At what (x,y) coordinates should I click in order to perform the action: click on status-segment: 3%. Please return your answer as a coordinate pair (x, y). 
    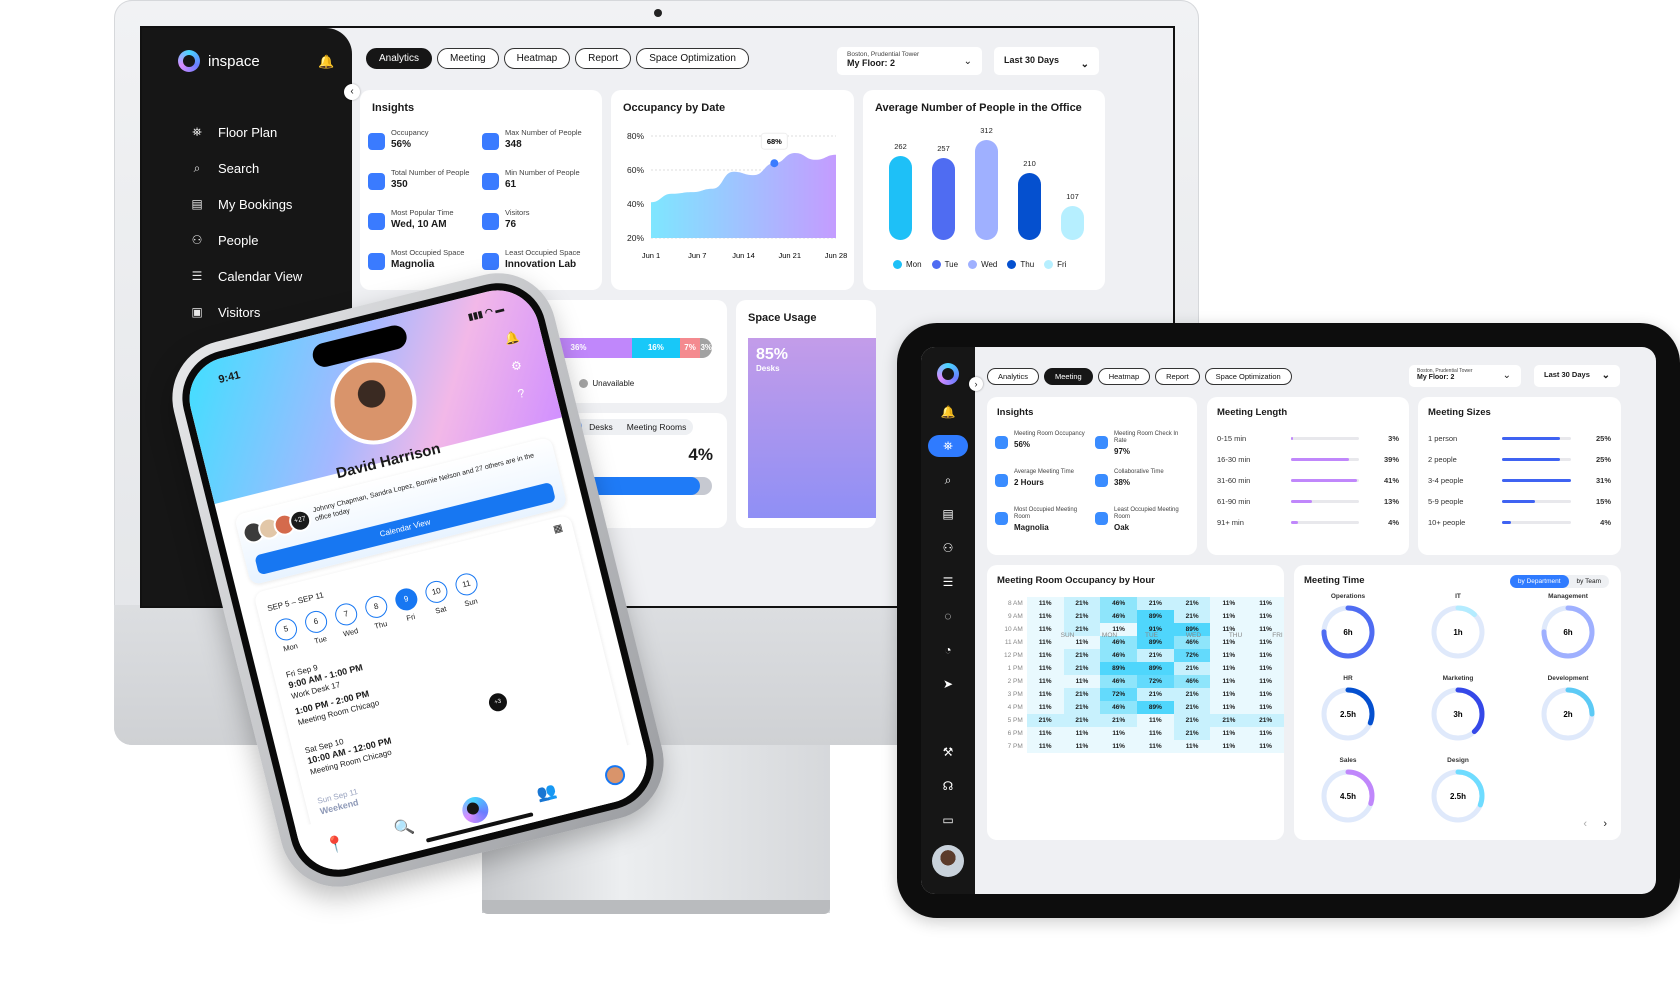
    Looking at the image, I should click on (706, 348).